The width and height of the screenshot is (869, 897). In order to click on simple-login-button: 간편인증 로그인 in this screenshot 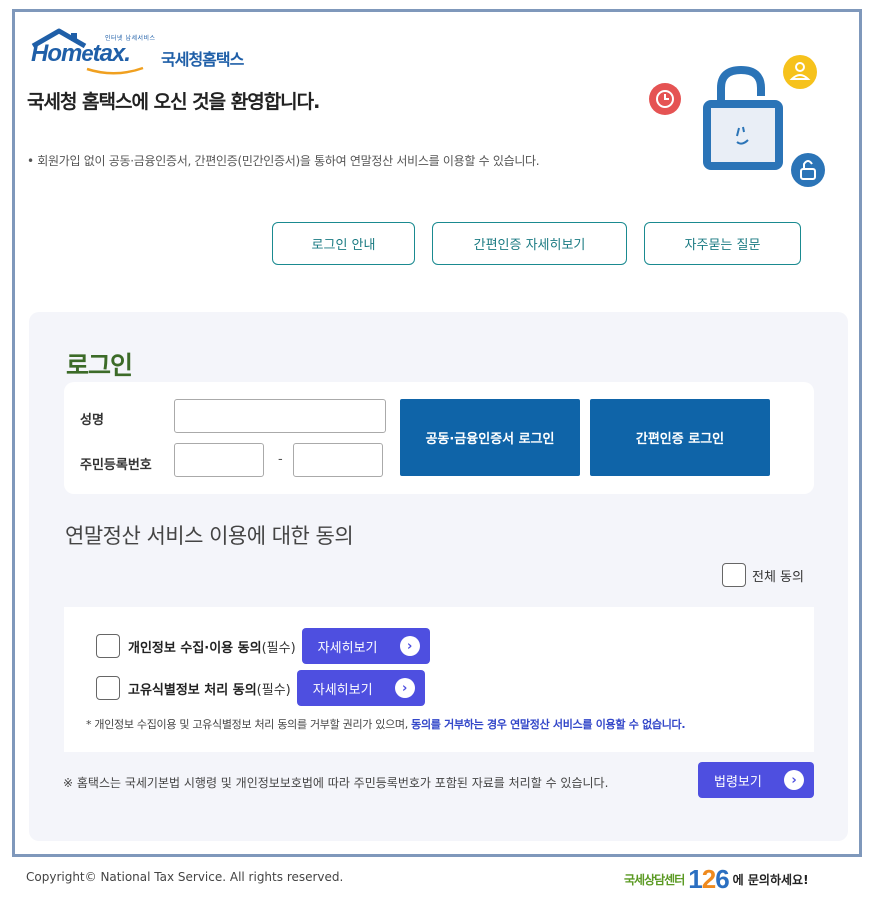, I will do `click(680, 437)`.